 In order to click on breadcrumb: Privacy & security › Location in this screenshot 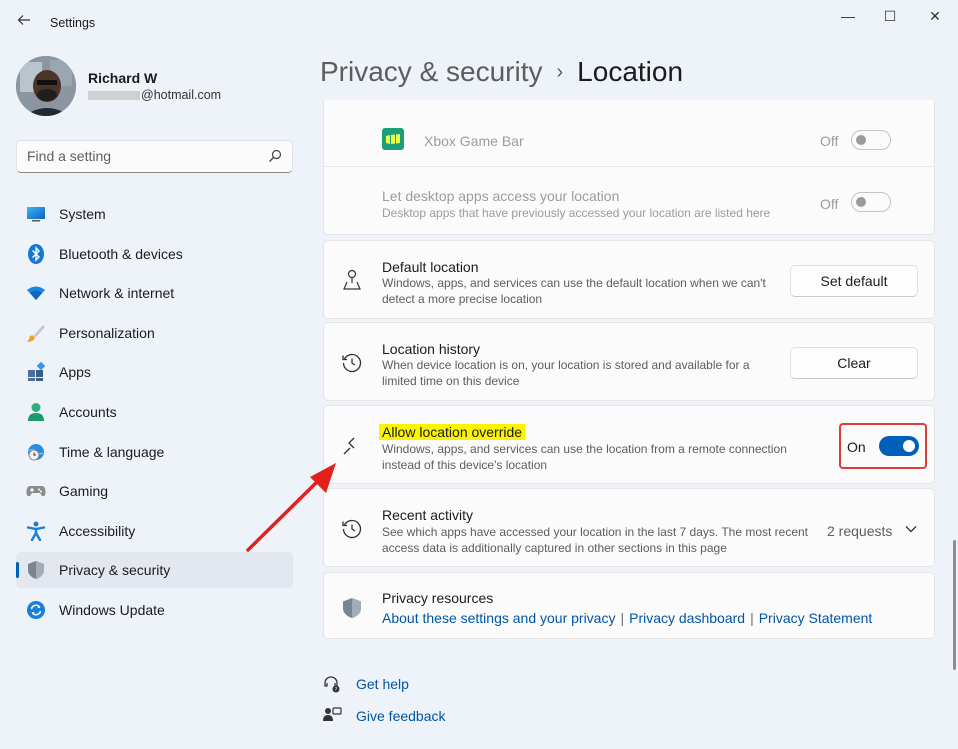, I will do `click(501, 72)`.